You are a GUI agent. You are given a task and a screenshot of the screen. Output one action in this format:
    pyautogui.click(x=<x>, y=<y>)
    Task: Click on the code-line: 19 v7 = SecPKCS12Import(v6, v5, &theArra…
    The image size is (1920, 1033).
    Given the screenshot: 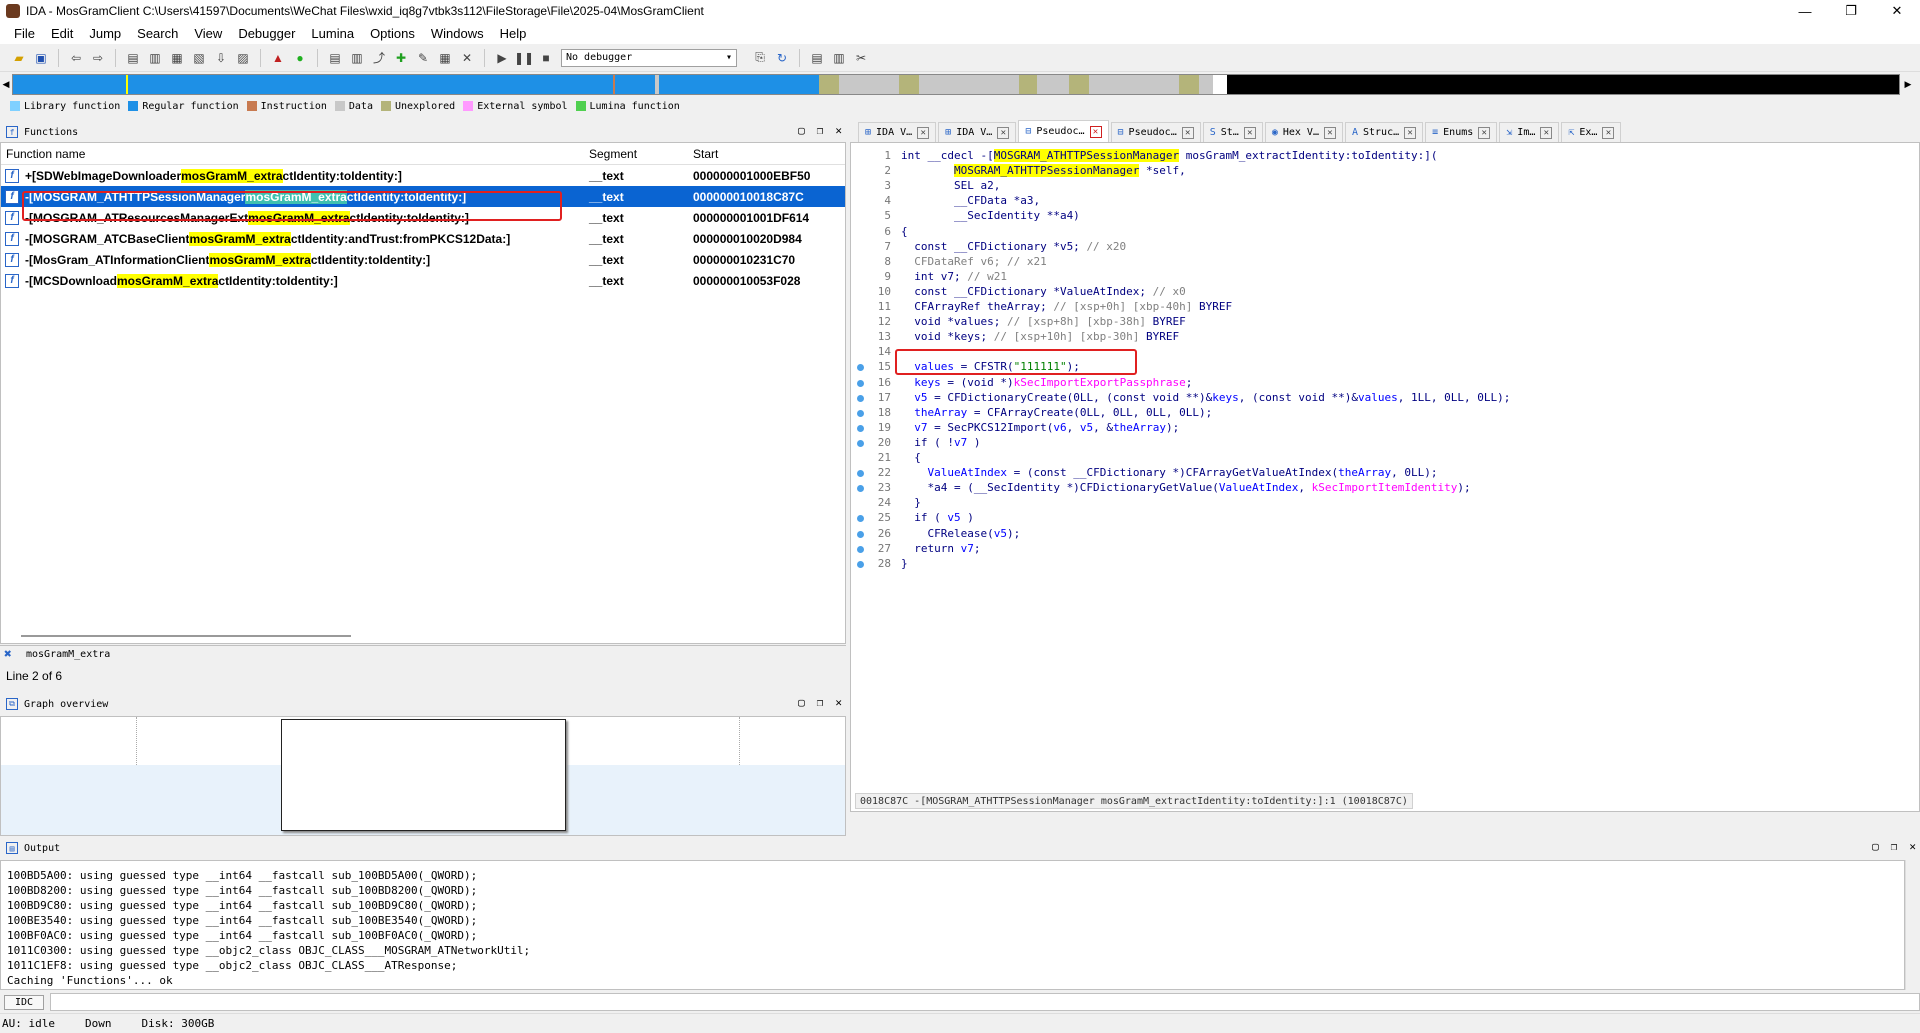 What is the action you would take?
    pyautogui.click(x=1385, y=428)
    